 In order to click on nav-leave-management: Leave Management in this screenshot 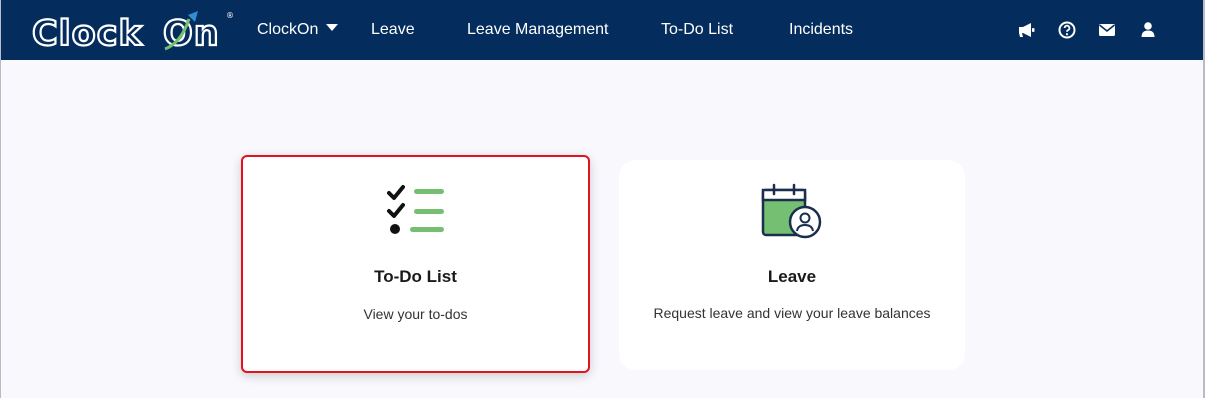, I will do `click(537, 30)`.